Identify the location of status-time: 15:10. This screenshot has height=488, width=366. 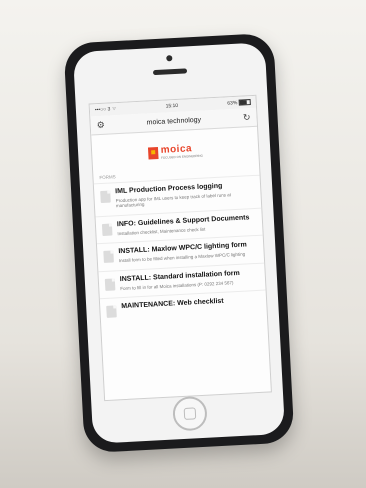
(172, 106).